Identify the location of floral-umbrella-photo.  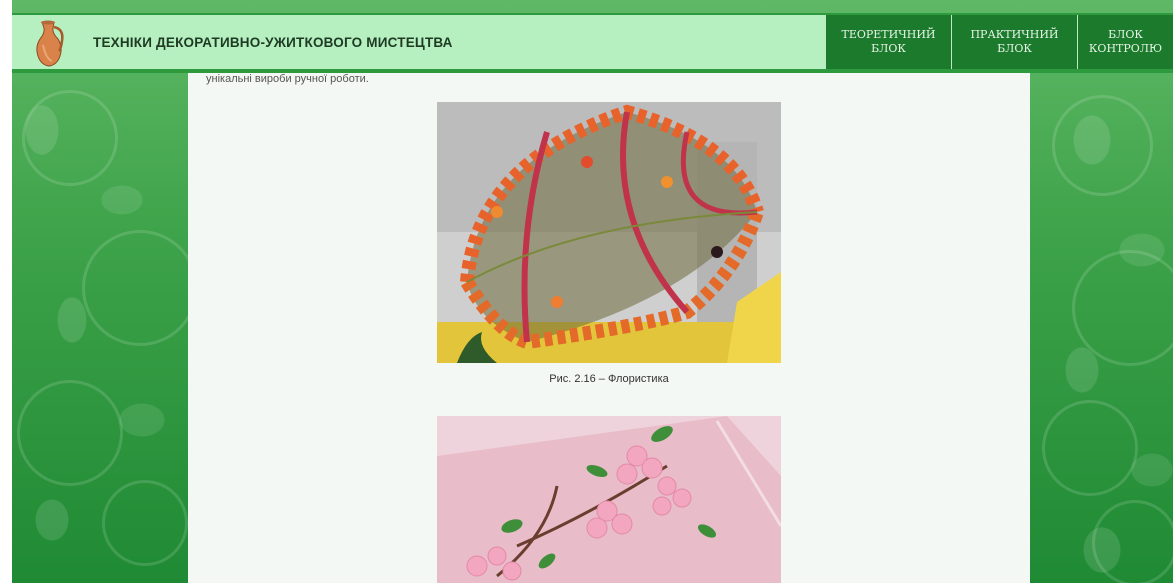
(609, 232).